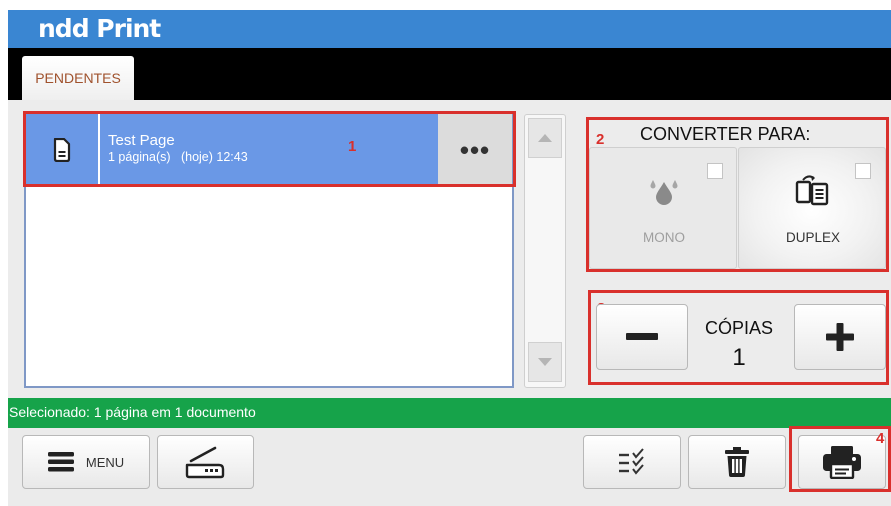 This screenshot has height=506, width=891. I want to click on arrow-up-icon, so click(545, 138).